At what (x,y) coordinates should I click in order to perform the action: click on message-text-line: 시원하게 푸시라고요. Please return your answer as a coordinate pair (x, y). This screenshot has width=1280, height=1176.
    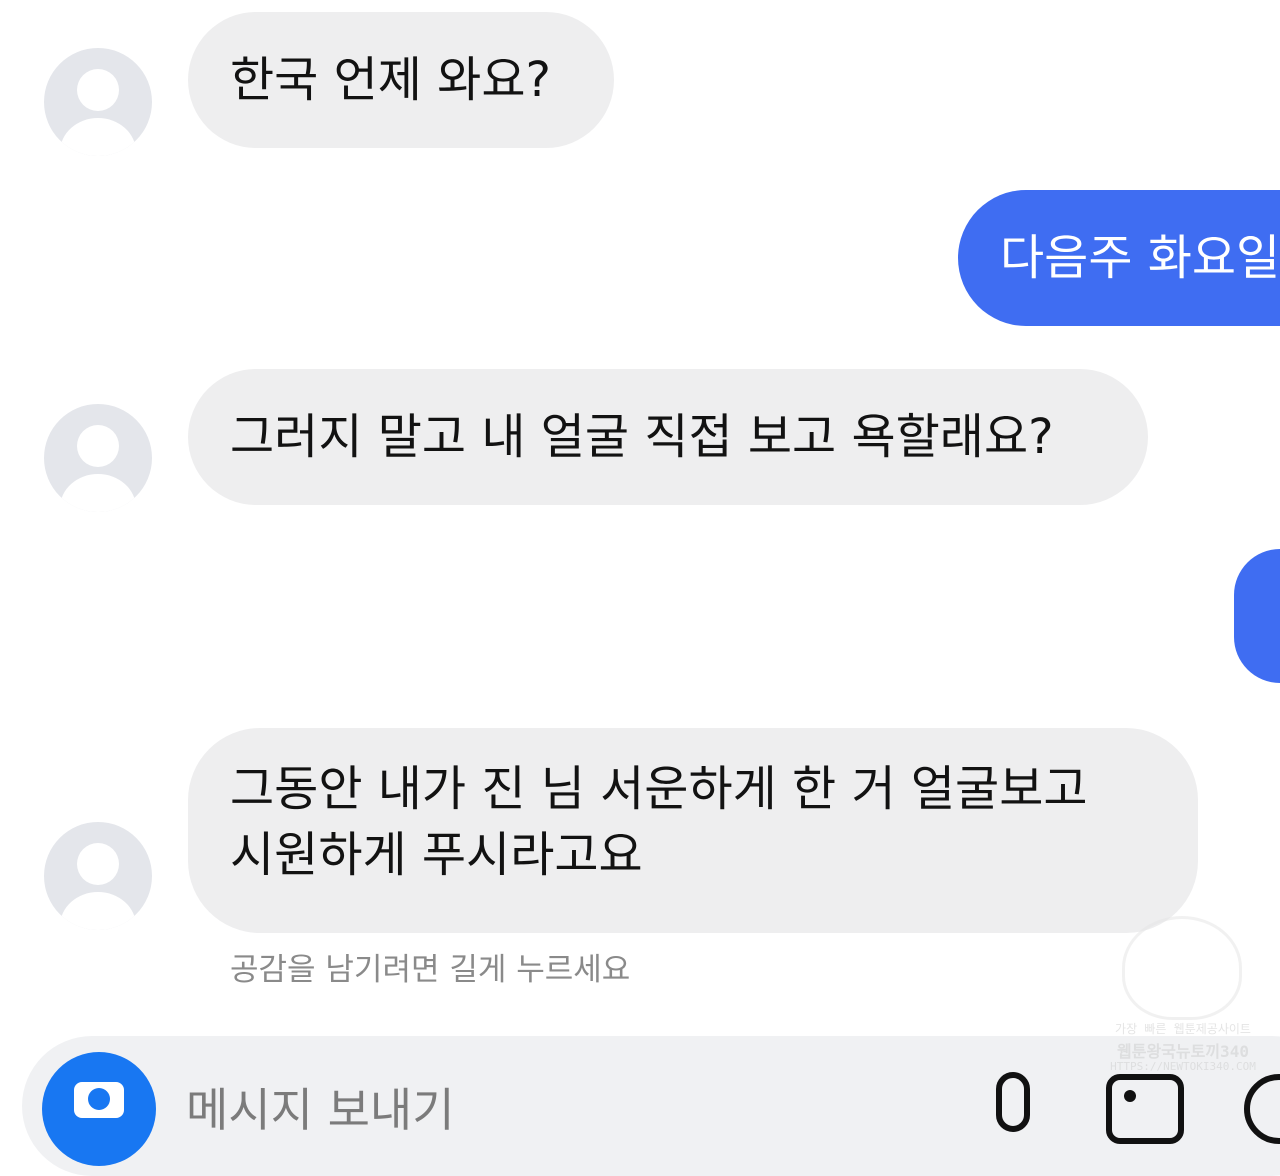
    Looking at the image, I should click on (436, 855).